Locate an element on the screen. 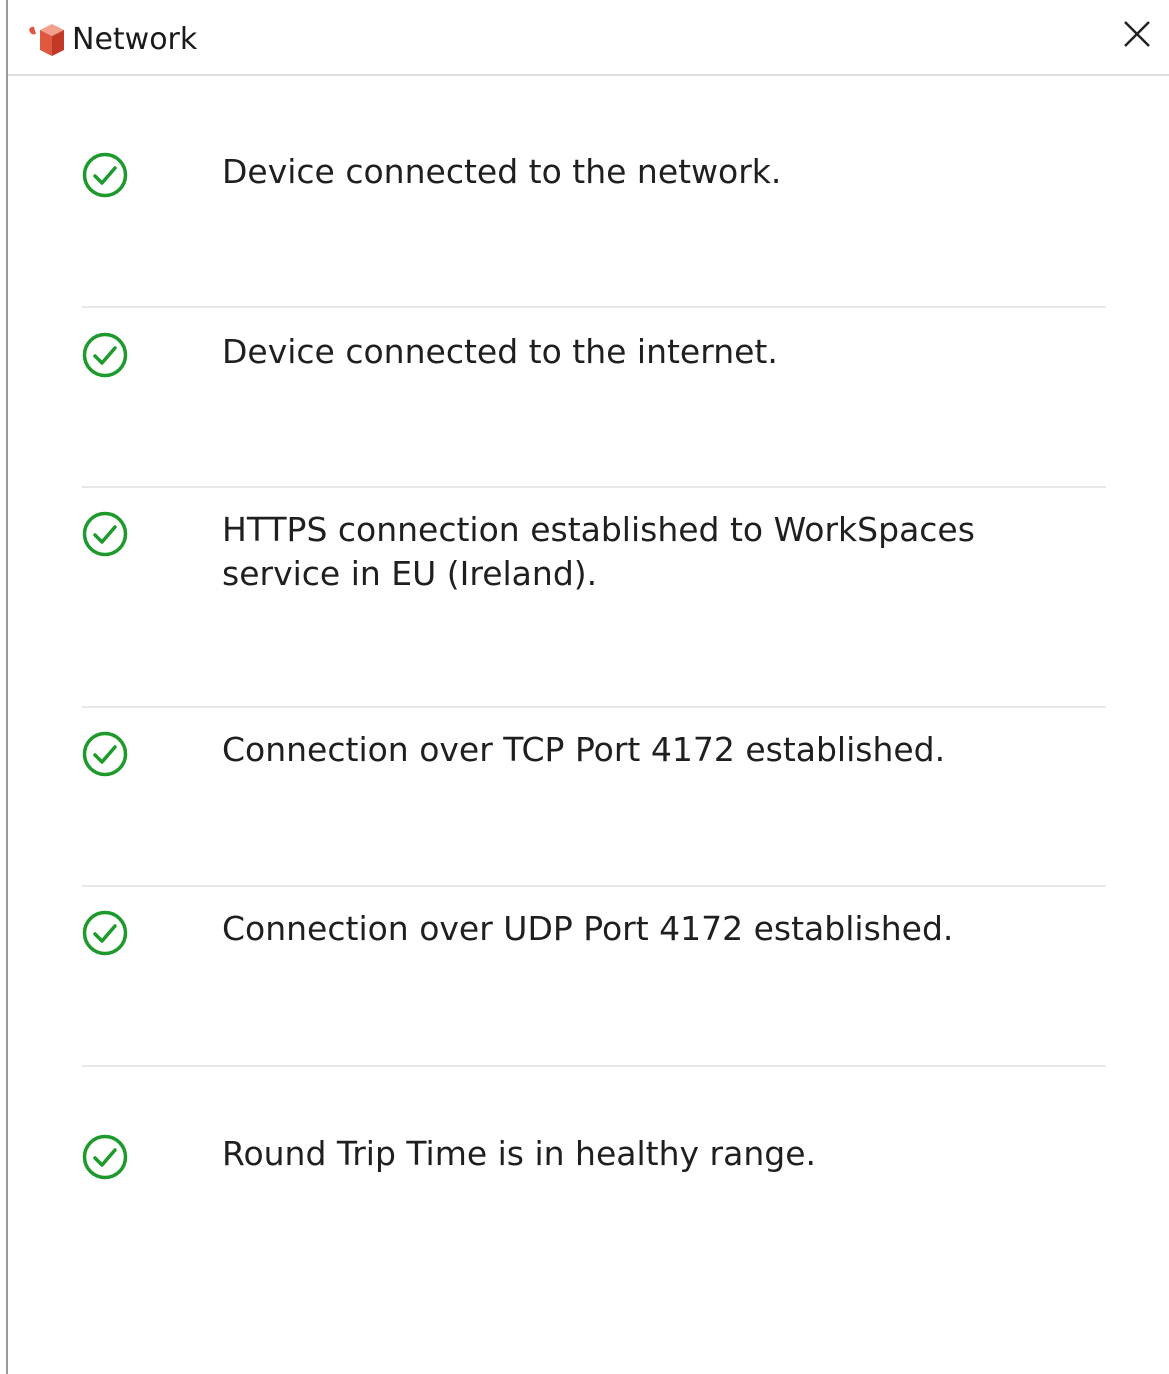 This screenshot has height=1374, width=1169. check-item-network: Device connected to the network. is located at coordinates (594, 193).